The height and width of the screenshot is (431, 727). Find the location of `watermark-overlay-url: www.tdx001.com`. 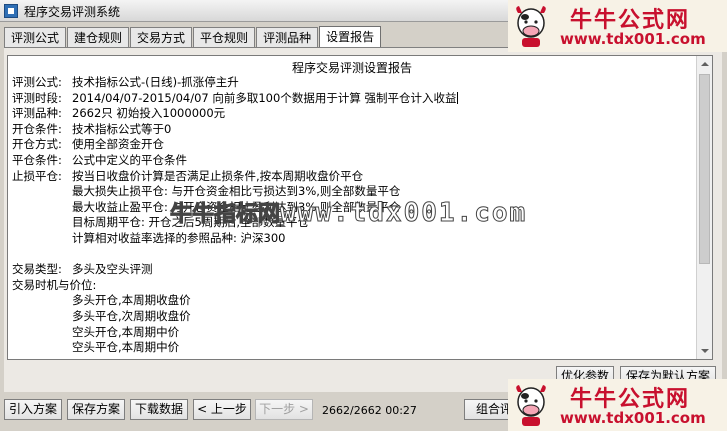

watermark-overlay-url: www.tdx001.com is located at coordinates (404, 213).